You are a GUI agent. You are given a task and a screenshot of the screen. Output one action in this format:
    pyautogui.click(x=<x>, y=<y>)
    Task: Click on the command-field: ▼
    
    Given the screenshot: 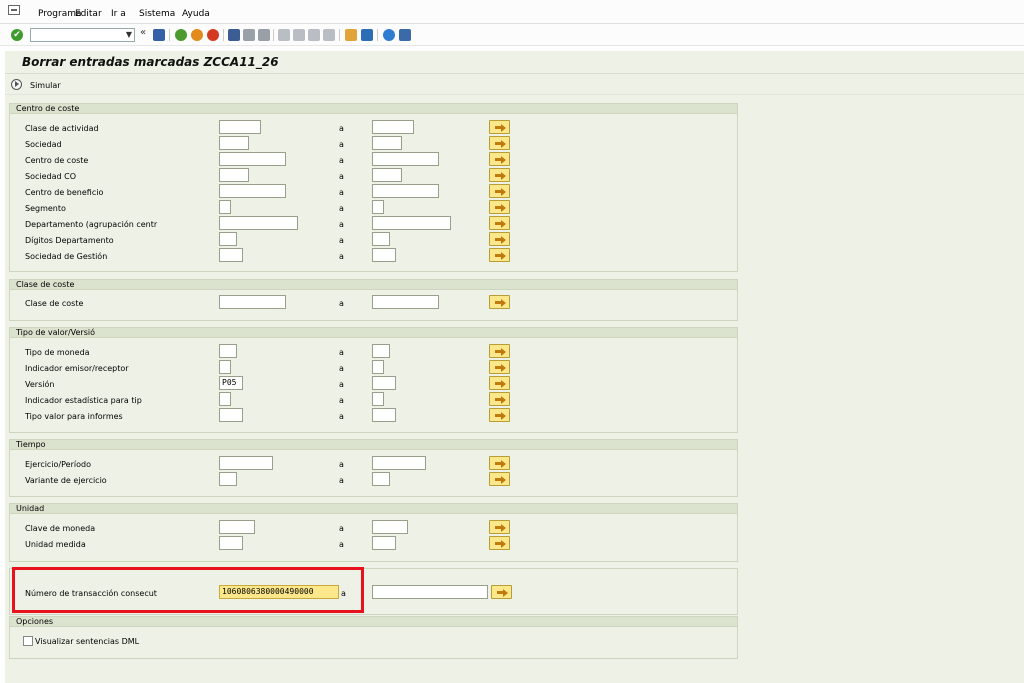 What is the action you would take?
    pyautogui.click(x=82, y=35)
    